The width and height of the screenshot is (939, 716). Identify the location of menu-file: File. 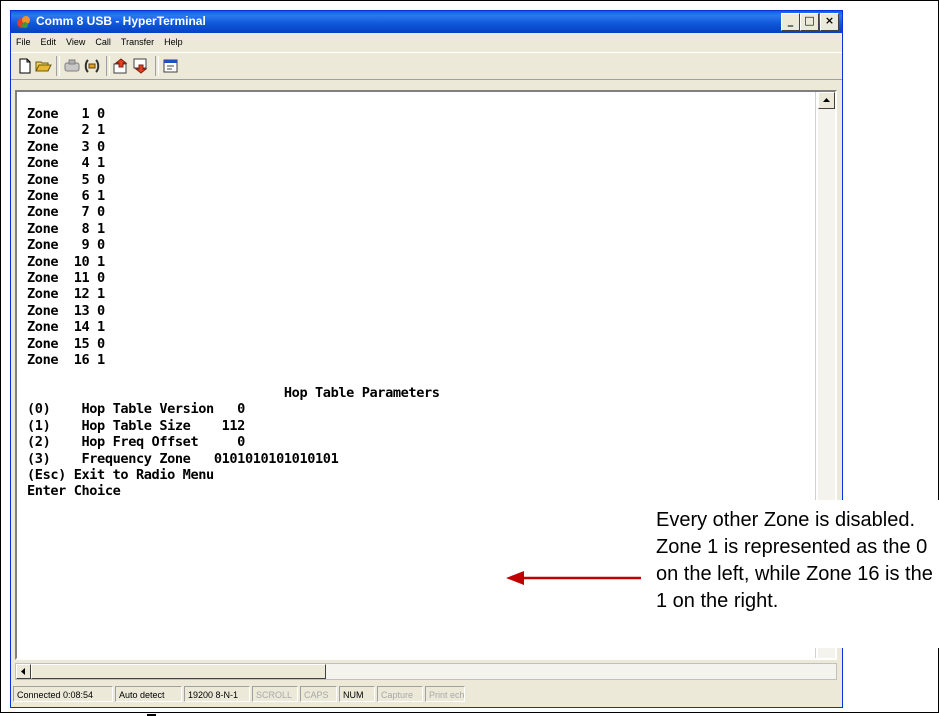
(23, 40).